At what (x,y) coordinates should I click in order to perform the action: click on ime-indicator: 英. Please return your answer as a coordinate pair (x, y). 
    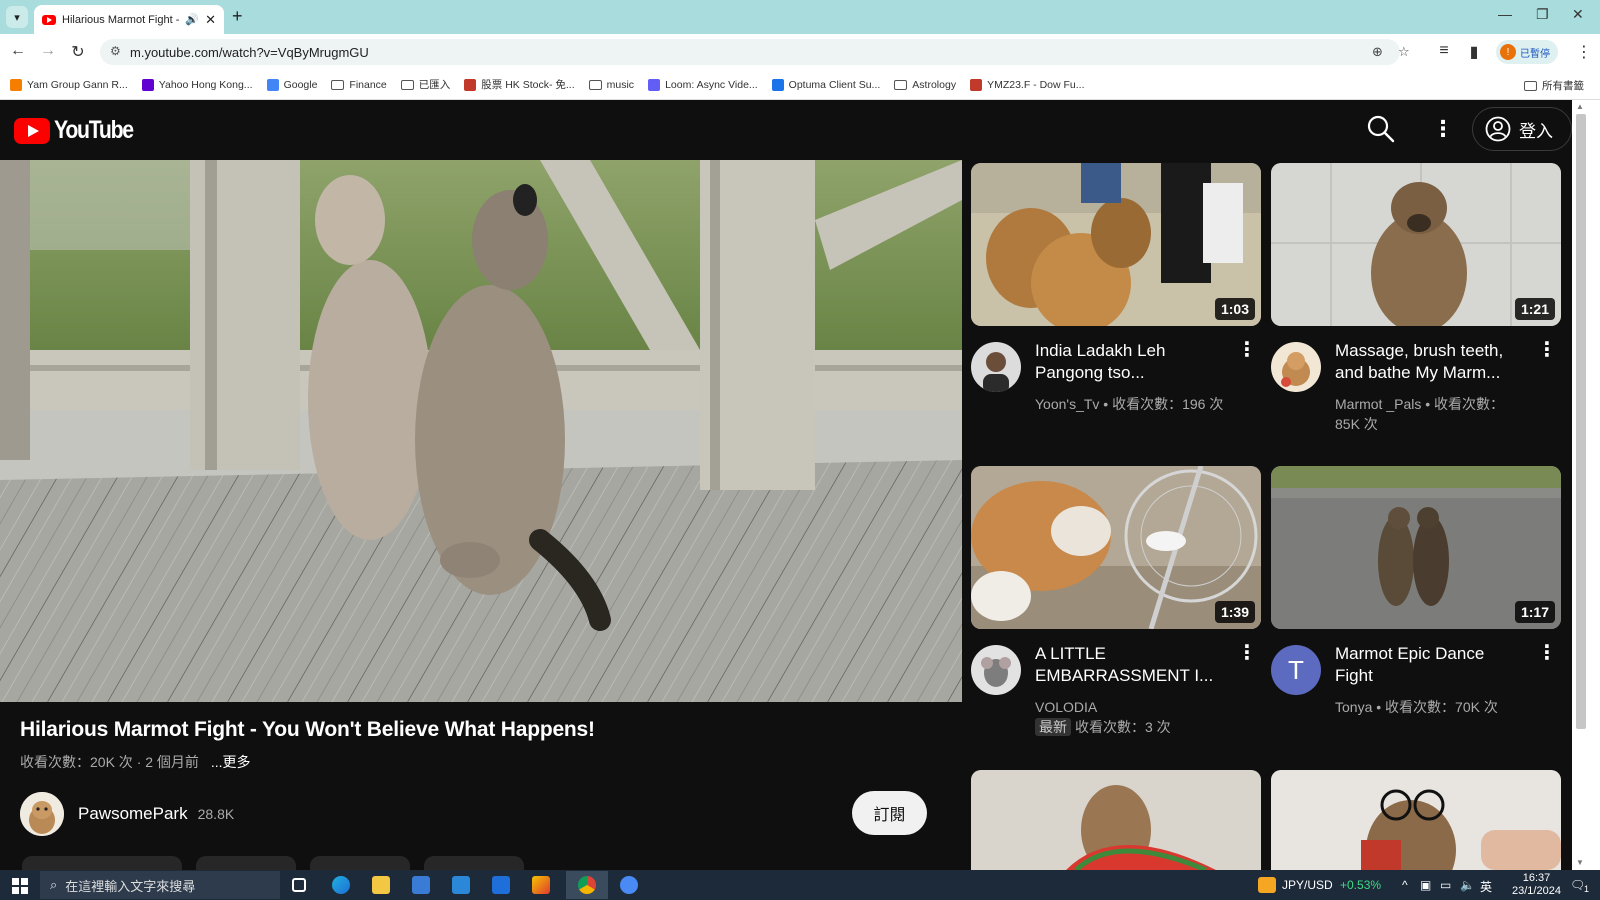
    Looking at the image, I should click on (1486, 886).